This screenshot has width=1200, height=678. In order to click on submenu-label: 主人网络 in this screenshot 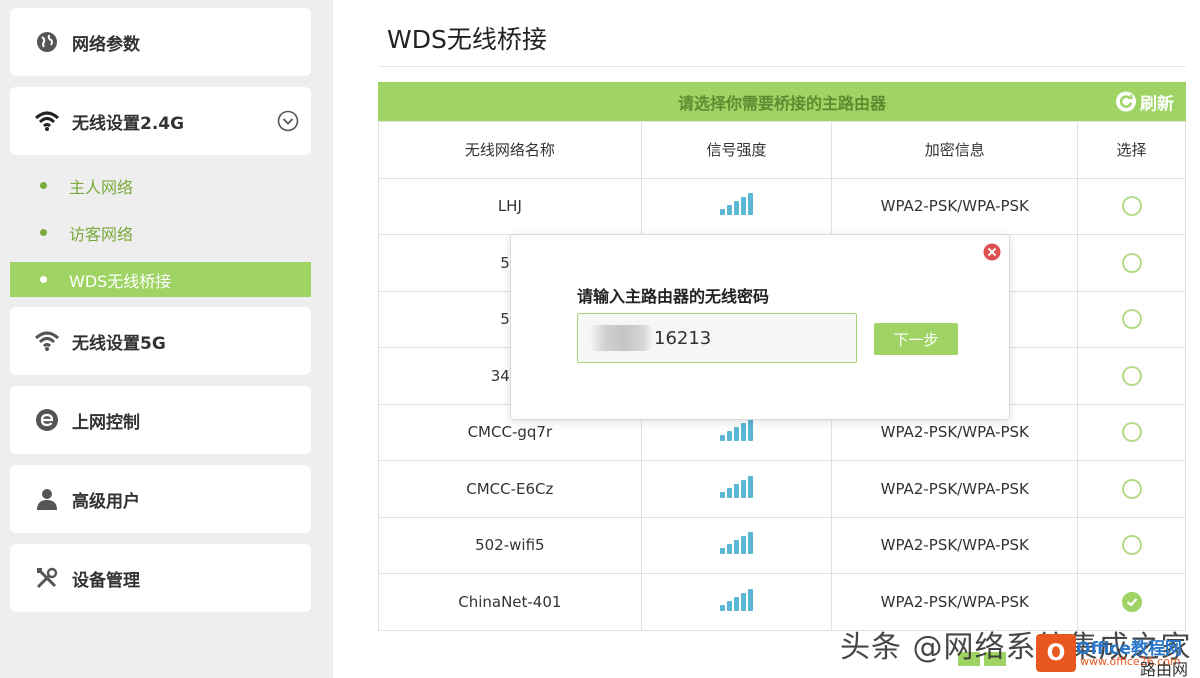, I will do `click(101, 187)`.